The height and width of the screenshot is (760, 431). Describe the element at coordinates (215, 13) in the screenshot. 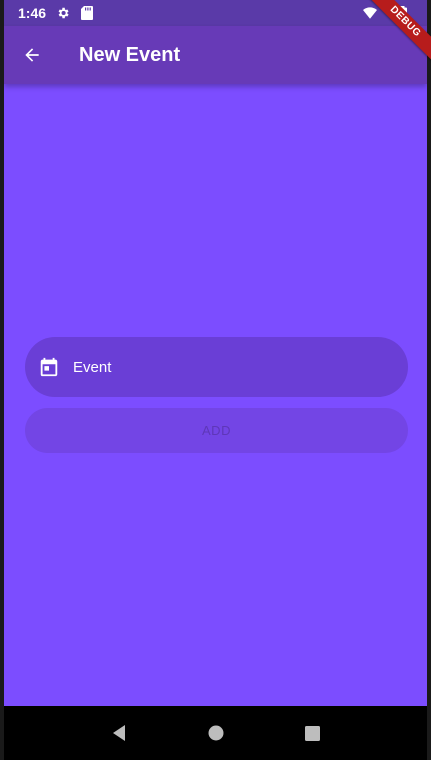

I see `status-bar: 1:46` at that location.